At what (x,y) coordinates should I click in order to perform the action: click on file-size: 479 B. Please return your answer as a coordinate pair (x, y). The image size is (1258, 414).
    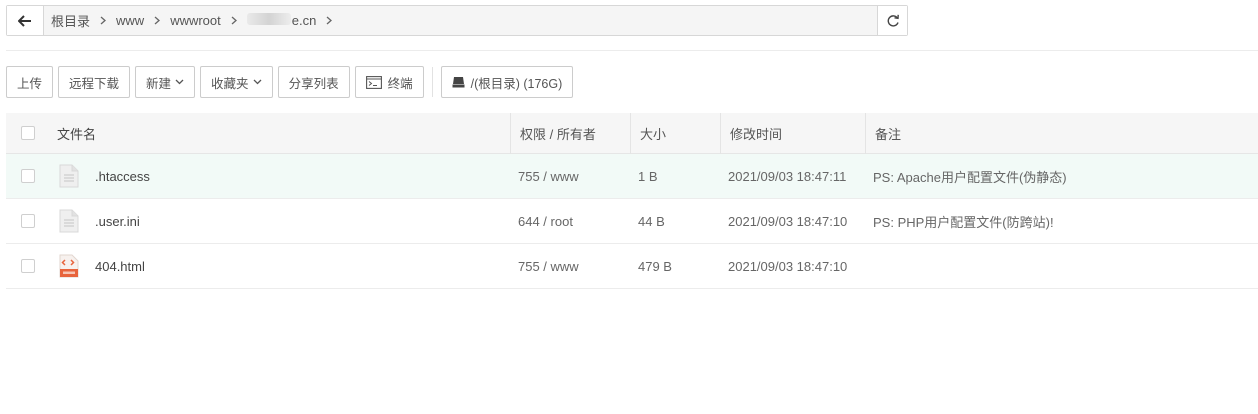
    Looking at the image, I should click on (655, 266).